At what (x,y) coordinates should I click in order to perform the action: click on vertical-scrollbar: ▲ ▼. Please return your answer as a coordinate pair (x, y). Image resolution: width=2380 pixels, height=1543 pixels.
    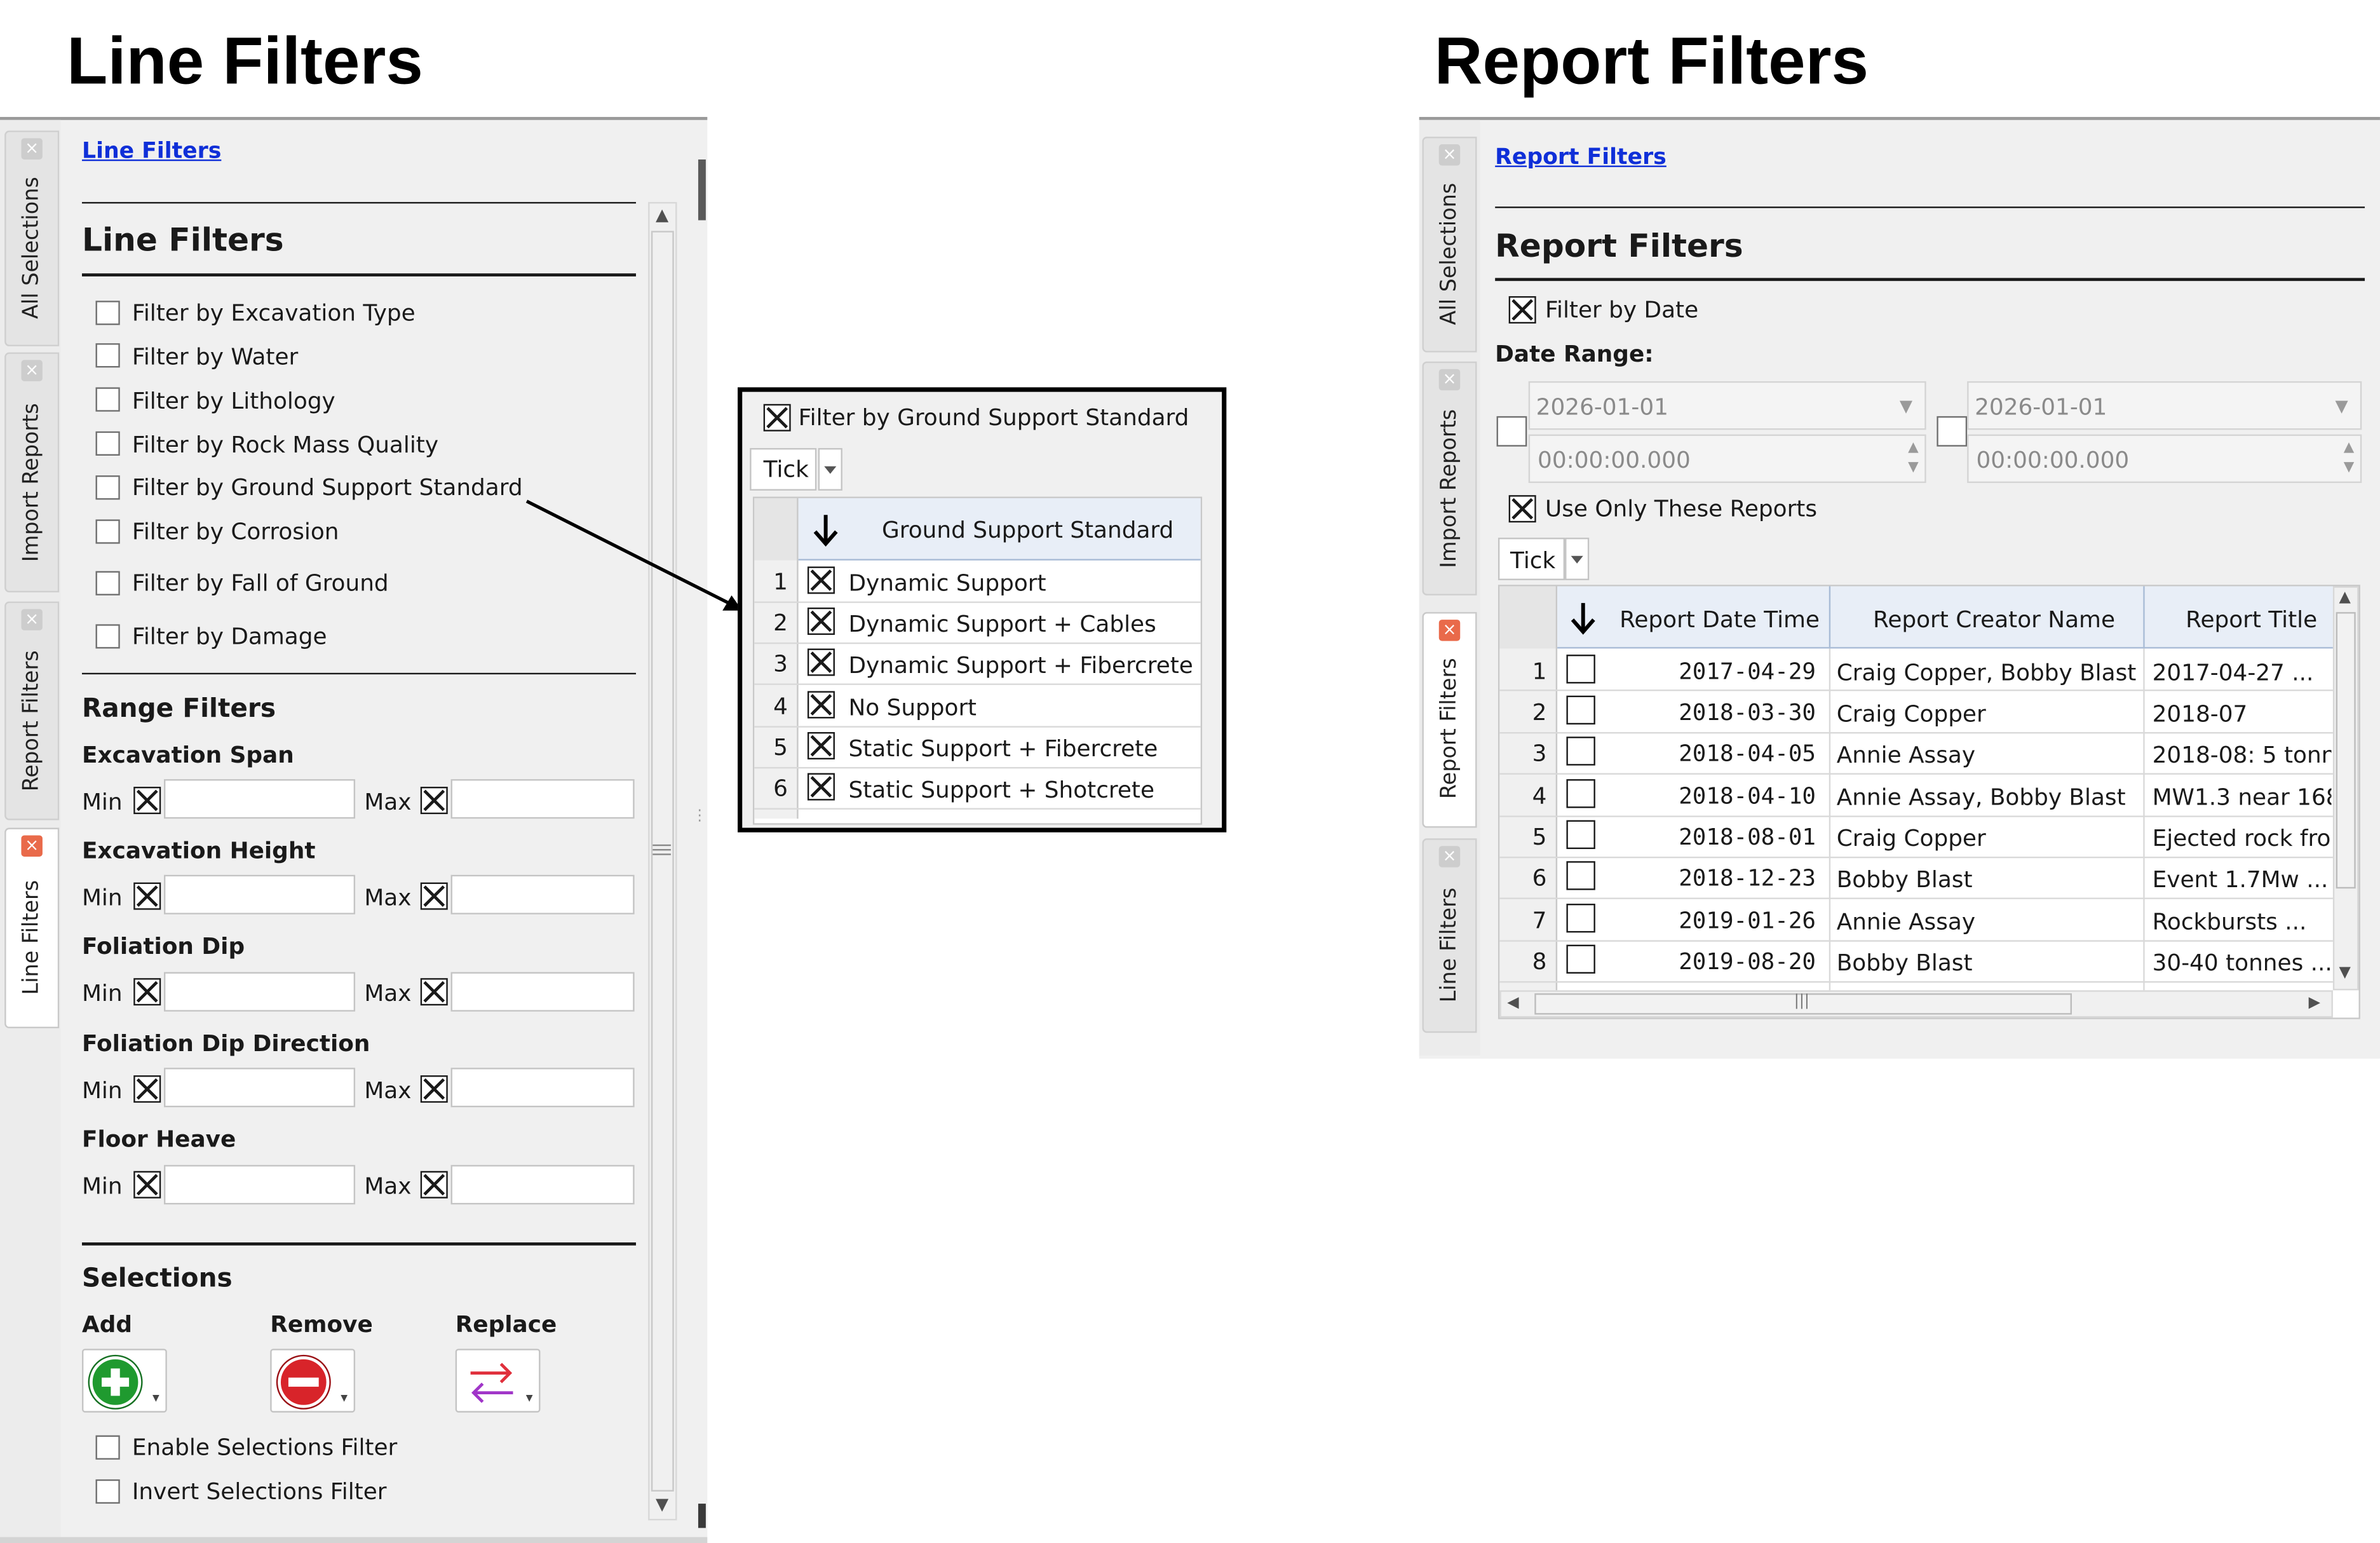
    Looking at the image, I should click on (662, 861).